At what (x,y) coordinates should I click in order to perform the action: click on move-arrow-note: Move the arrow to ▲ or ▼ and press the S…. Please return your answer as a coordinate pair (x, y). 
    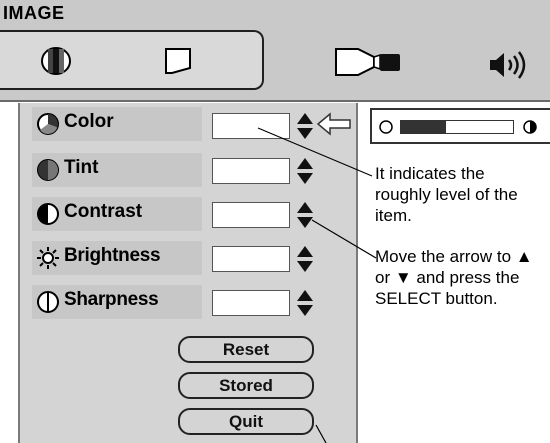
    Looking at the image, I should click on (454, 277).